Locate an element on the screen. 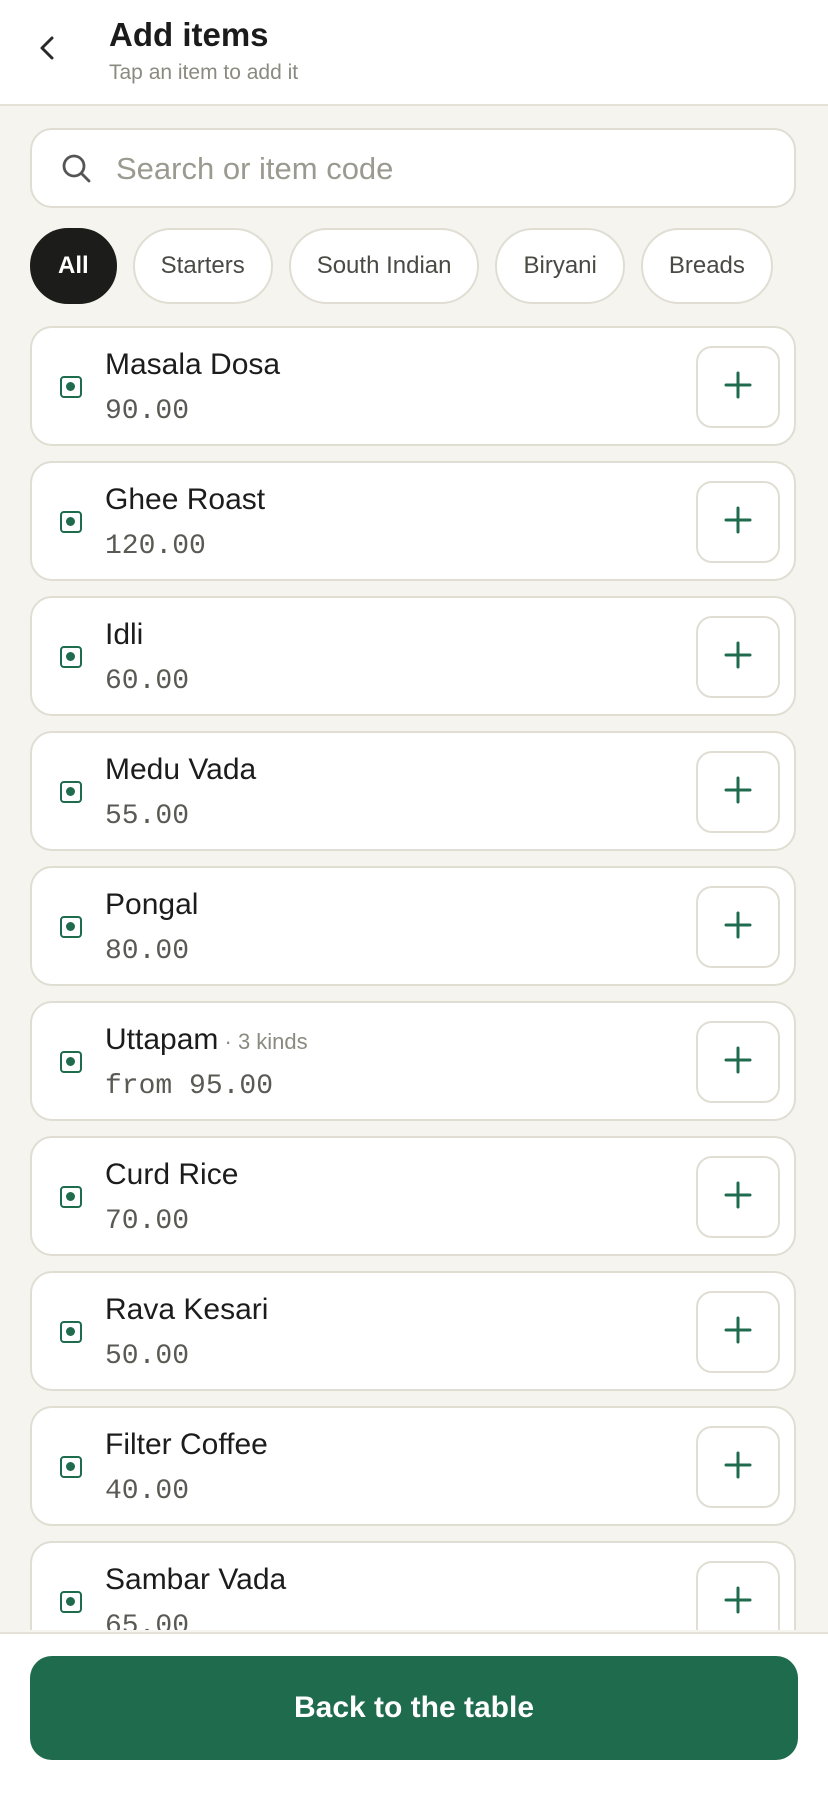 The height and width of the screenshot is (1794, 828). list-item: Pongal 80.00 is located at coordinates (413, 926).